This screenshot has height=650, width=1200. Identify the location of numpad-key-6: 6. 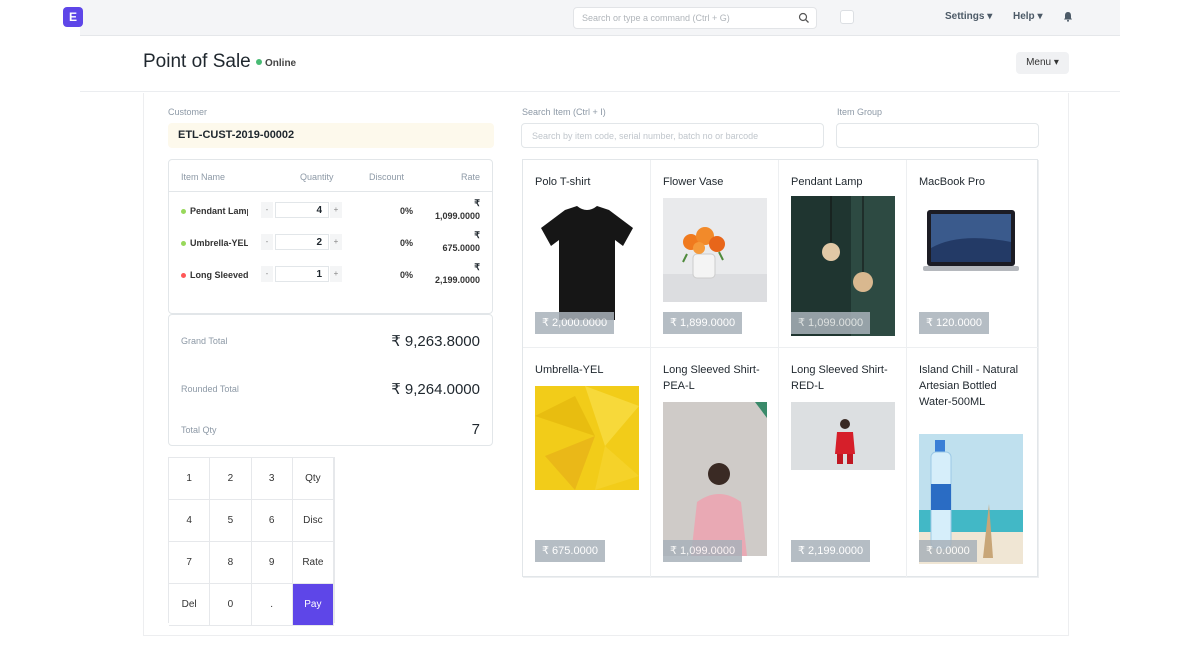
(272, 521).